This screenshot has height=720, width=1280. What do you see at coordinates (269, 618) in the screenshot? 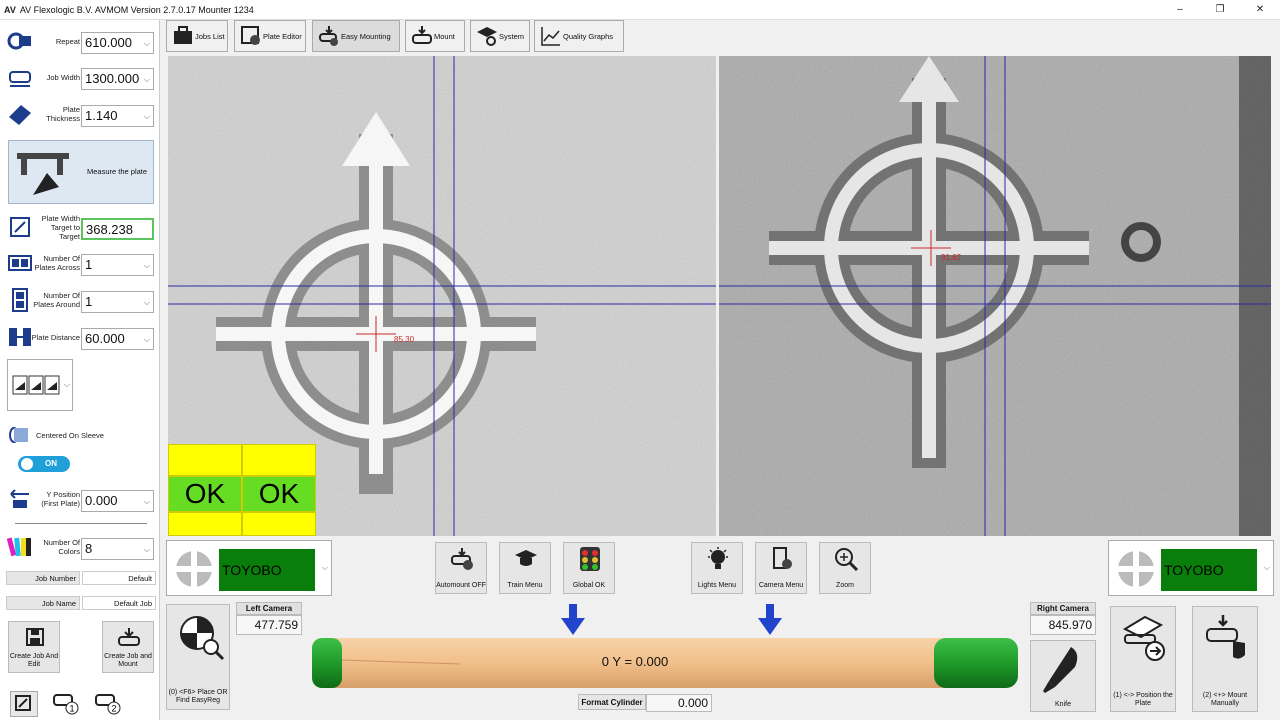
I see `left-camera-readout: Left Camera 477.759` at bounding box center [269, 618].